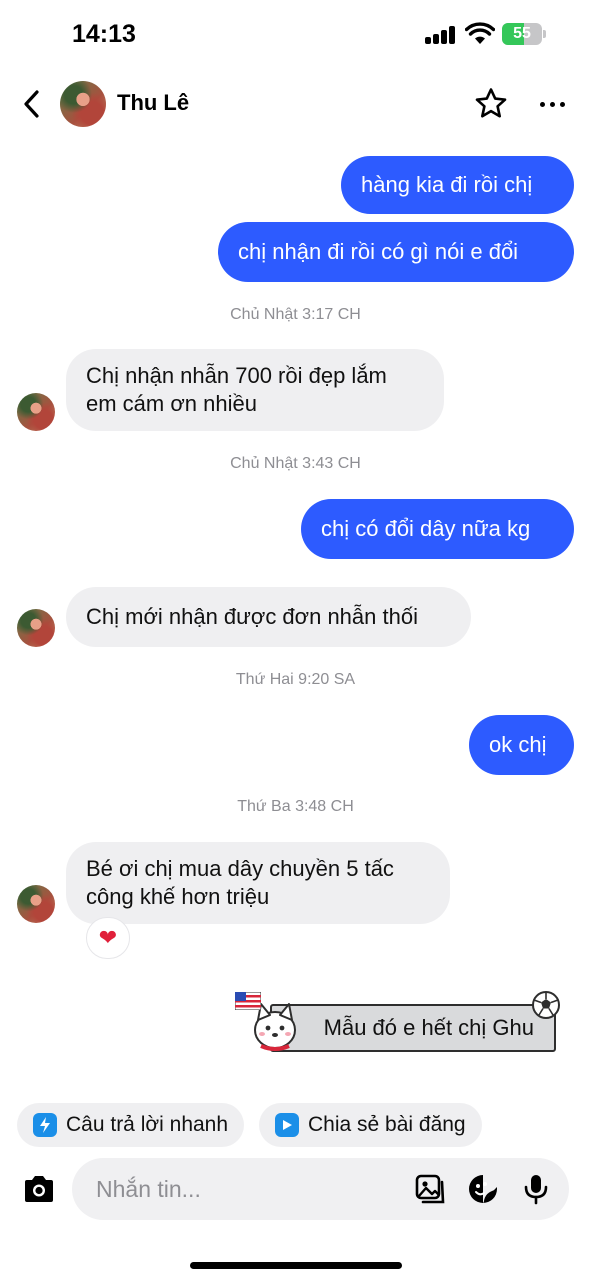  Describe the element at coordinates (153, 103) in the screenshot. I see `contact-name: Thu Lê` at that location.